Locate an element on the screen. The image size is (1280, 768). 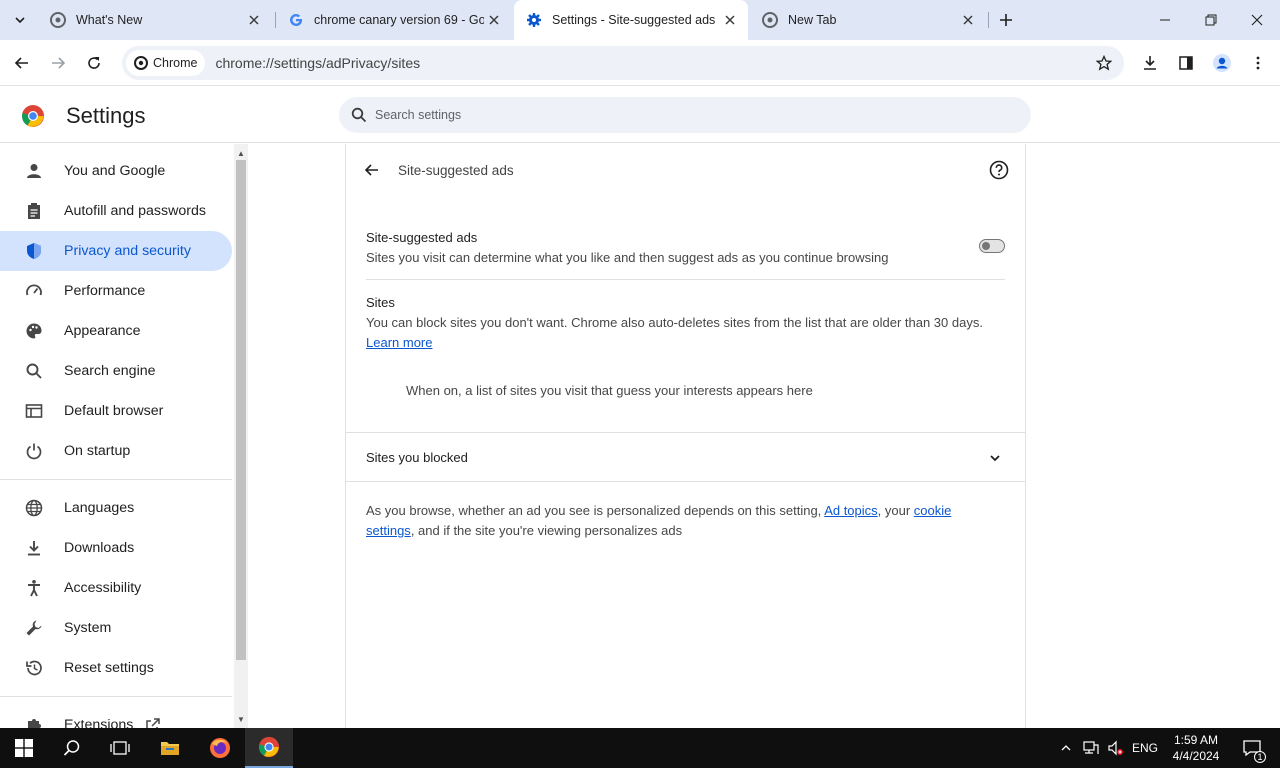
firefox-button is located at coordinates (220, 748).